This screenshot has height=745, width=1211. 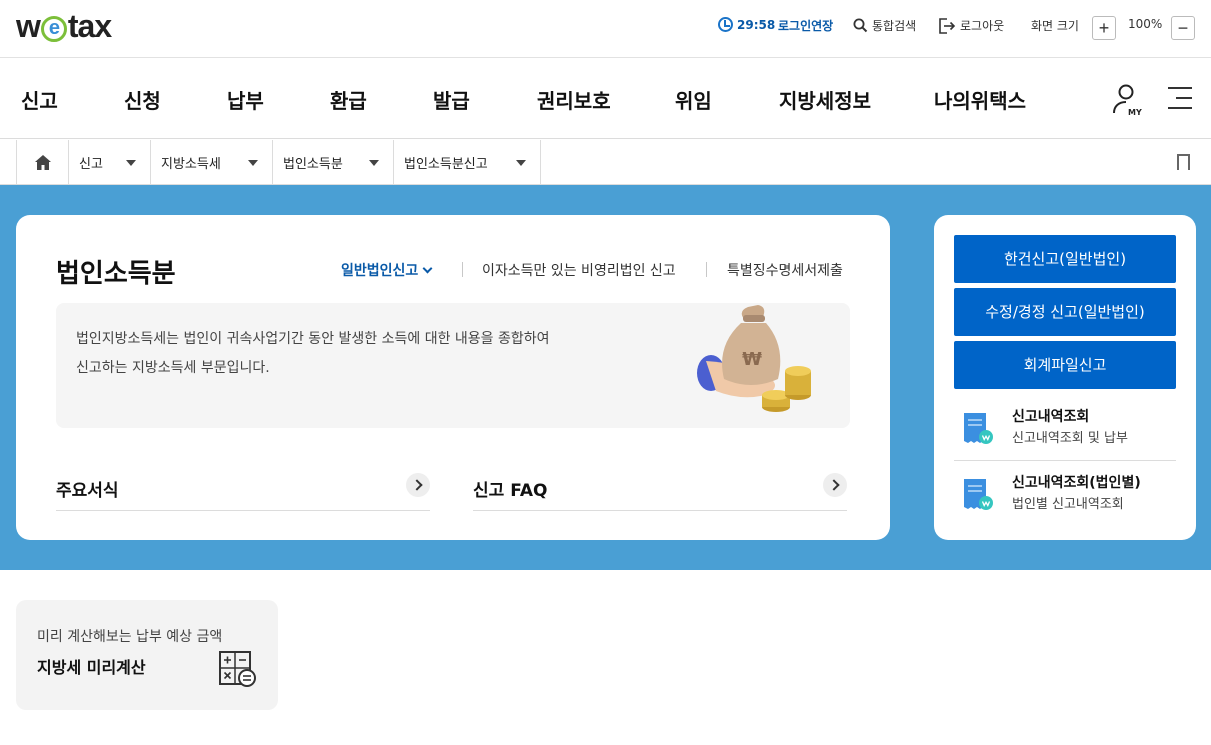 What do you see at coordinates (605, 162) in the screenshot?
I see `breadcrumb: 신고 지방소득세 법인소득분 법인소득분신고` at bounding box center [605, 162].